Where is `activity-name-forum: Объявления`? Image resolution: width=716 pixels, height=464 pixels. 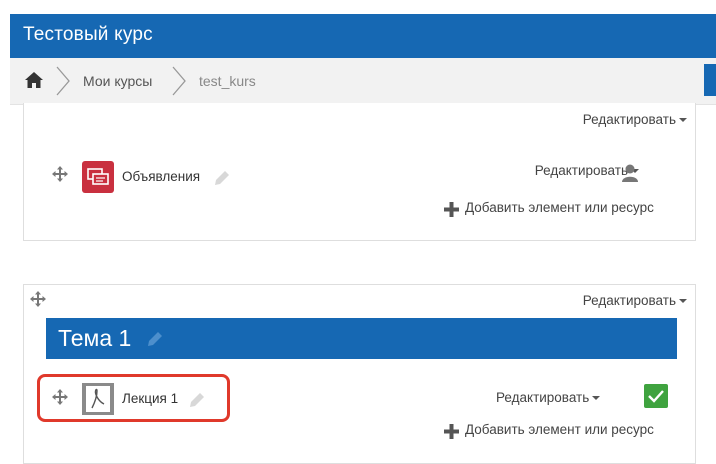
activity-name-forum: Объявления is located at coordinates (161, 176).